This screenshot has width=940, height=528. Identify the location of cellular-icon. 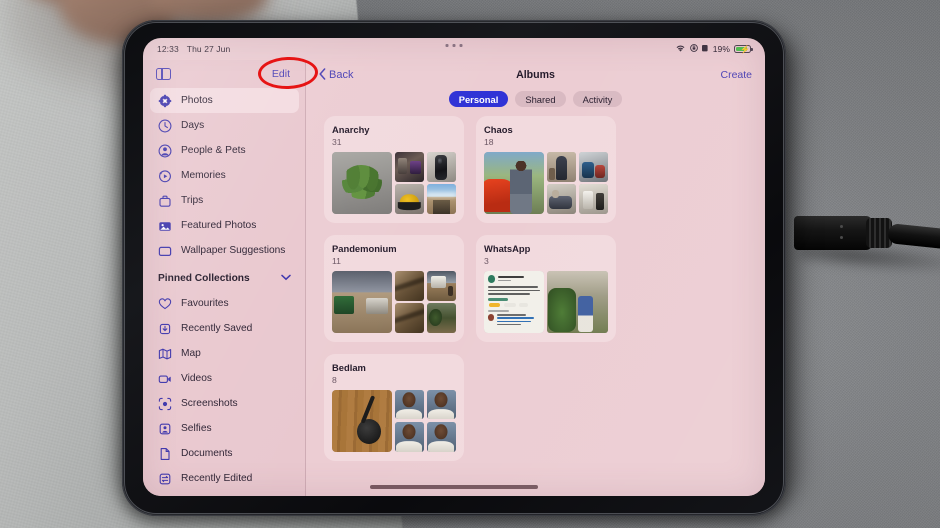
(705, 49).